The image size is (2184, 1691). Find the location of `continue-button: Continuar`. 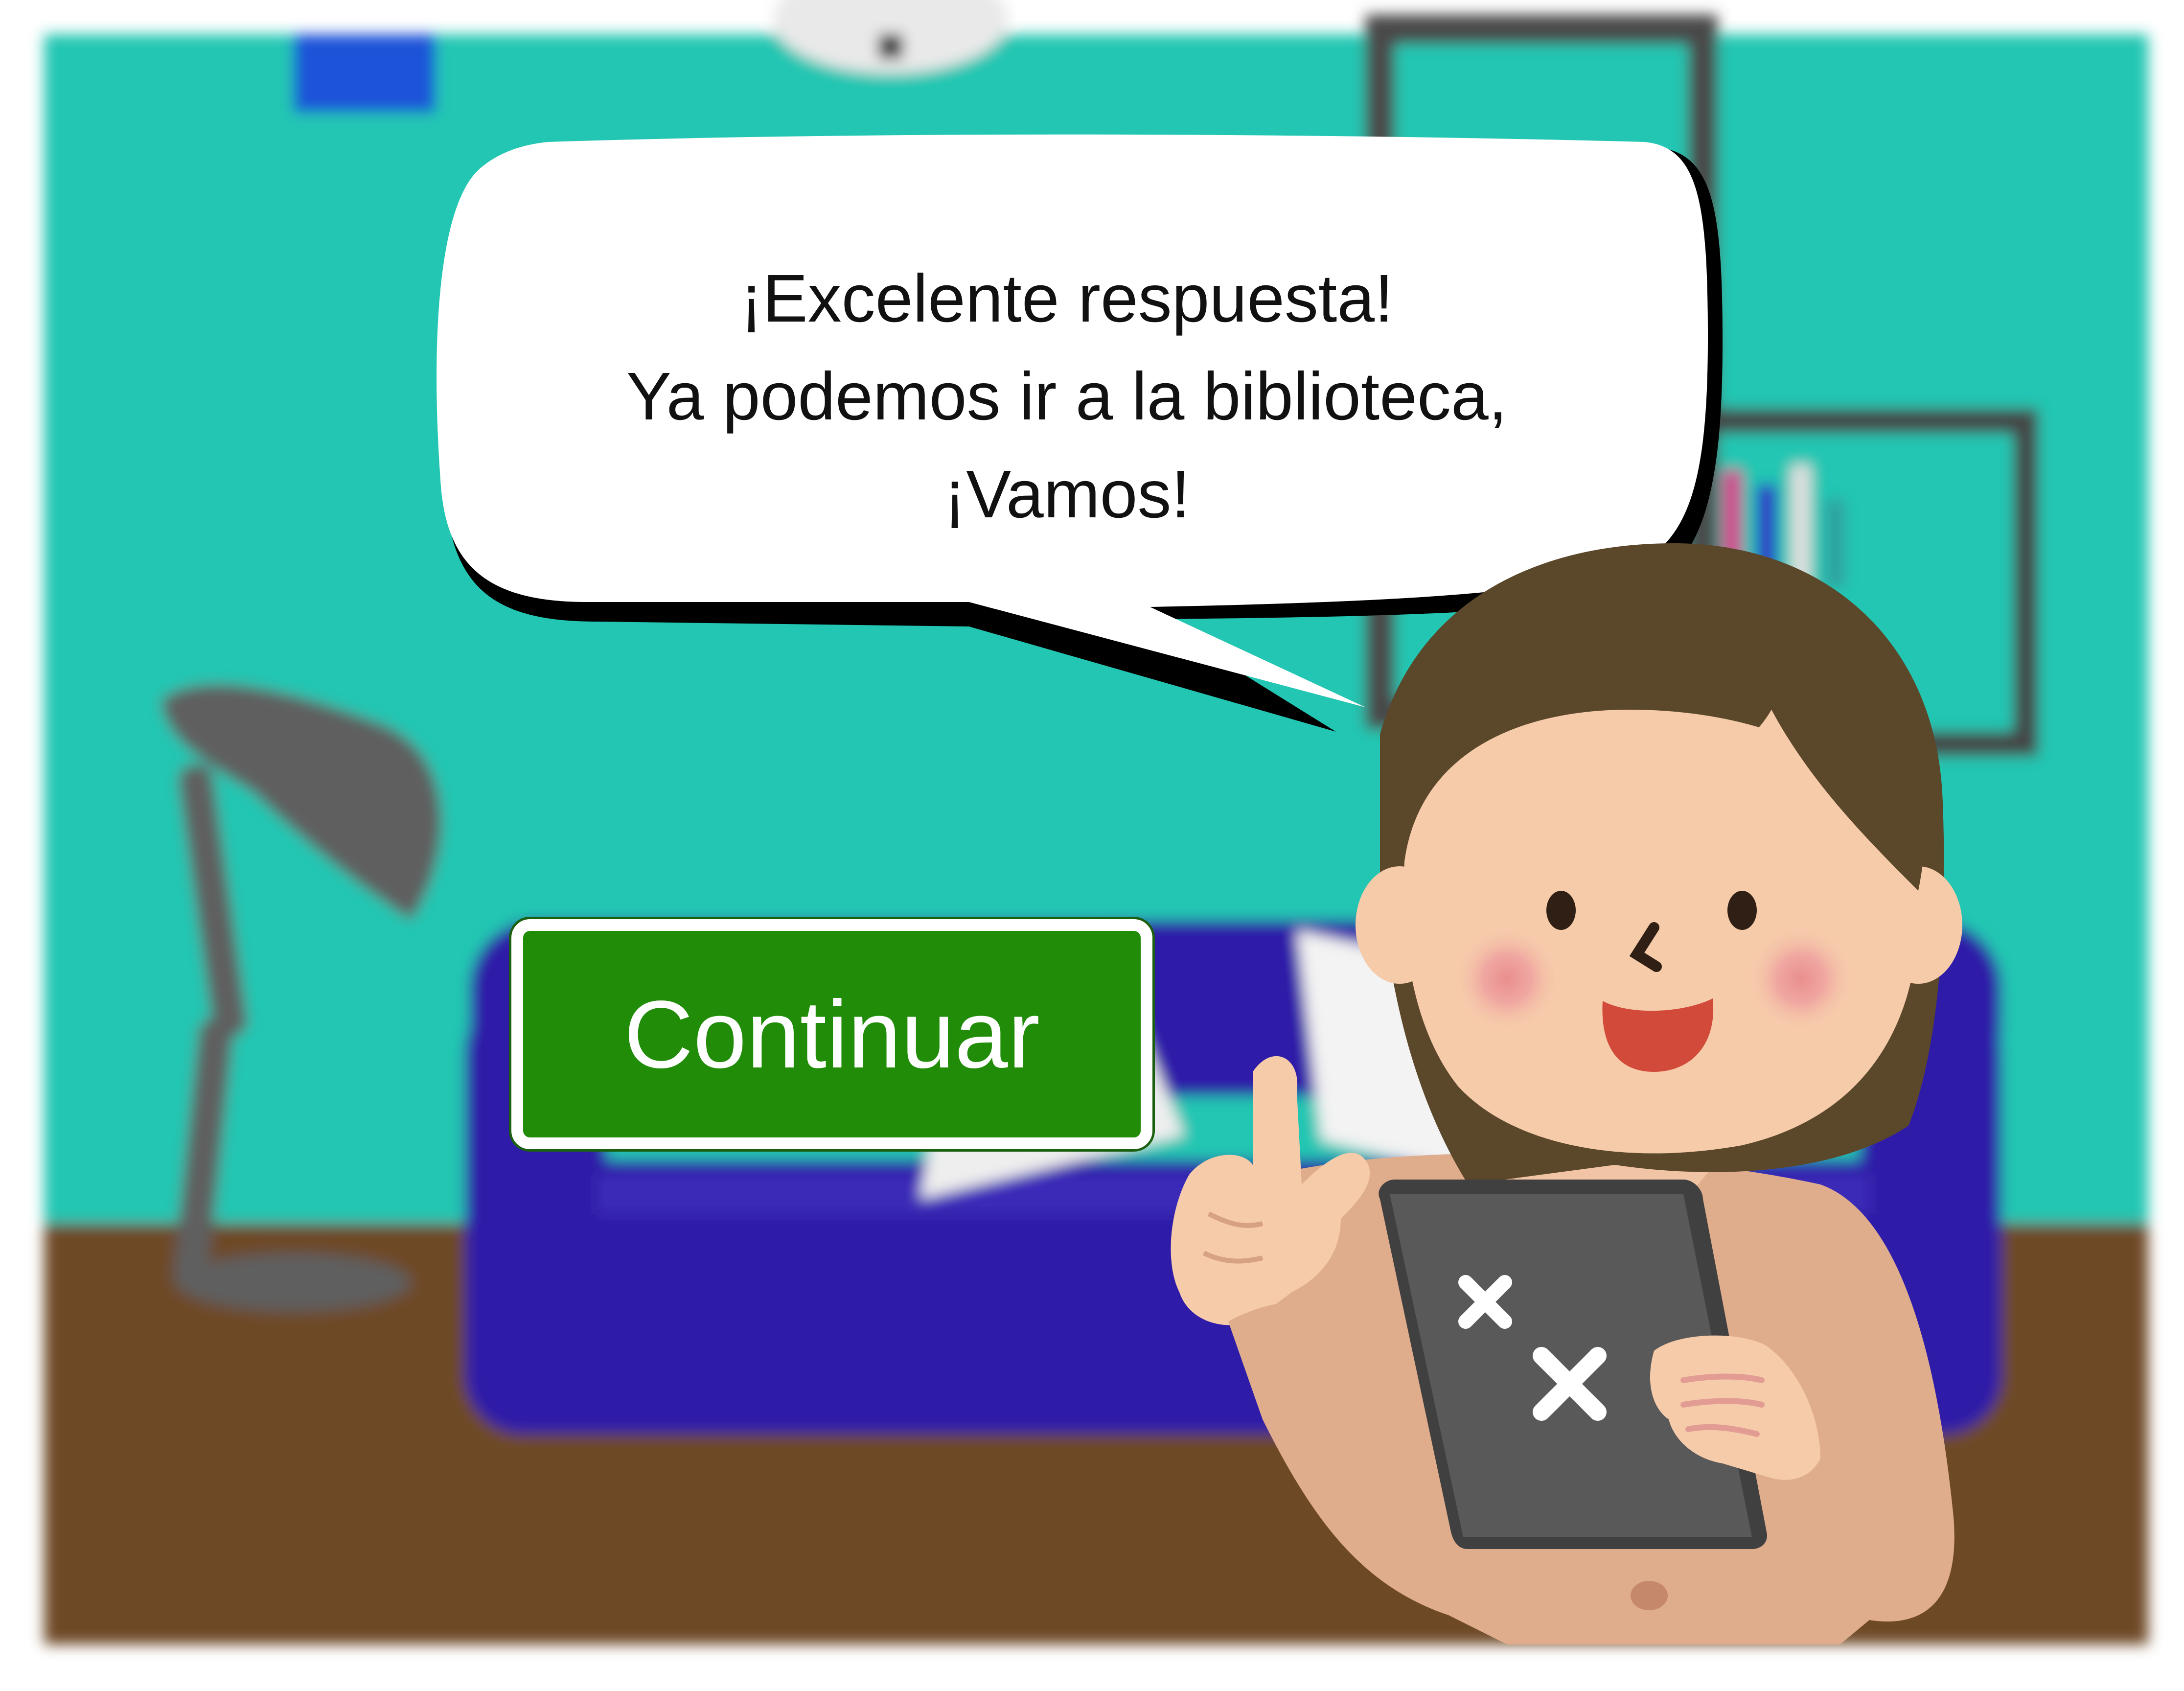

continue-button: Continuar is located at coordinates (831, 1034).